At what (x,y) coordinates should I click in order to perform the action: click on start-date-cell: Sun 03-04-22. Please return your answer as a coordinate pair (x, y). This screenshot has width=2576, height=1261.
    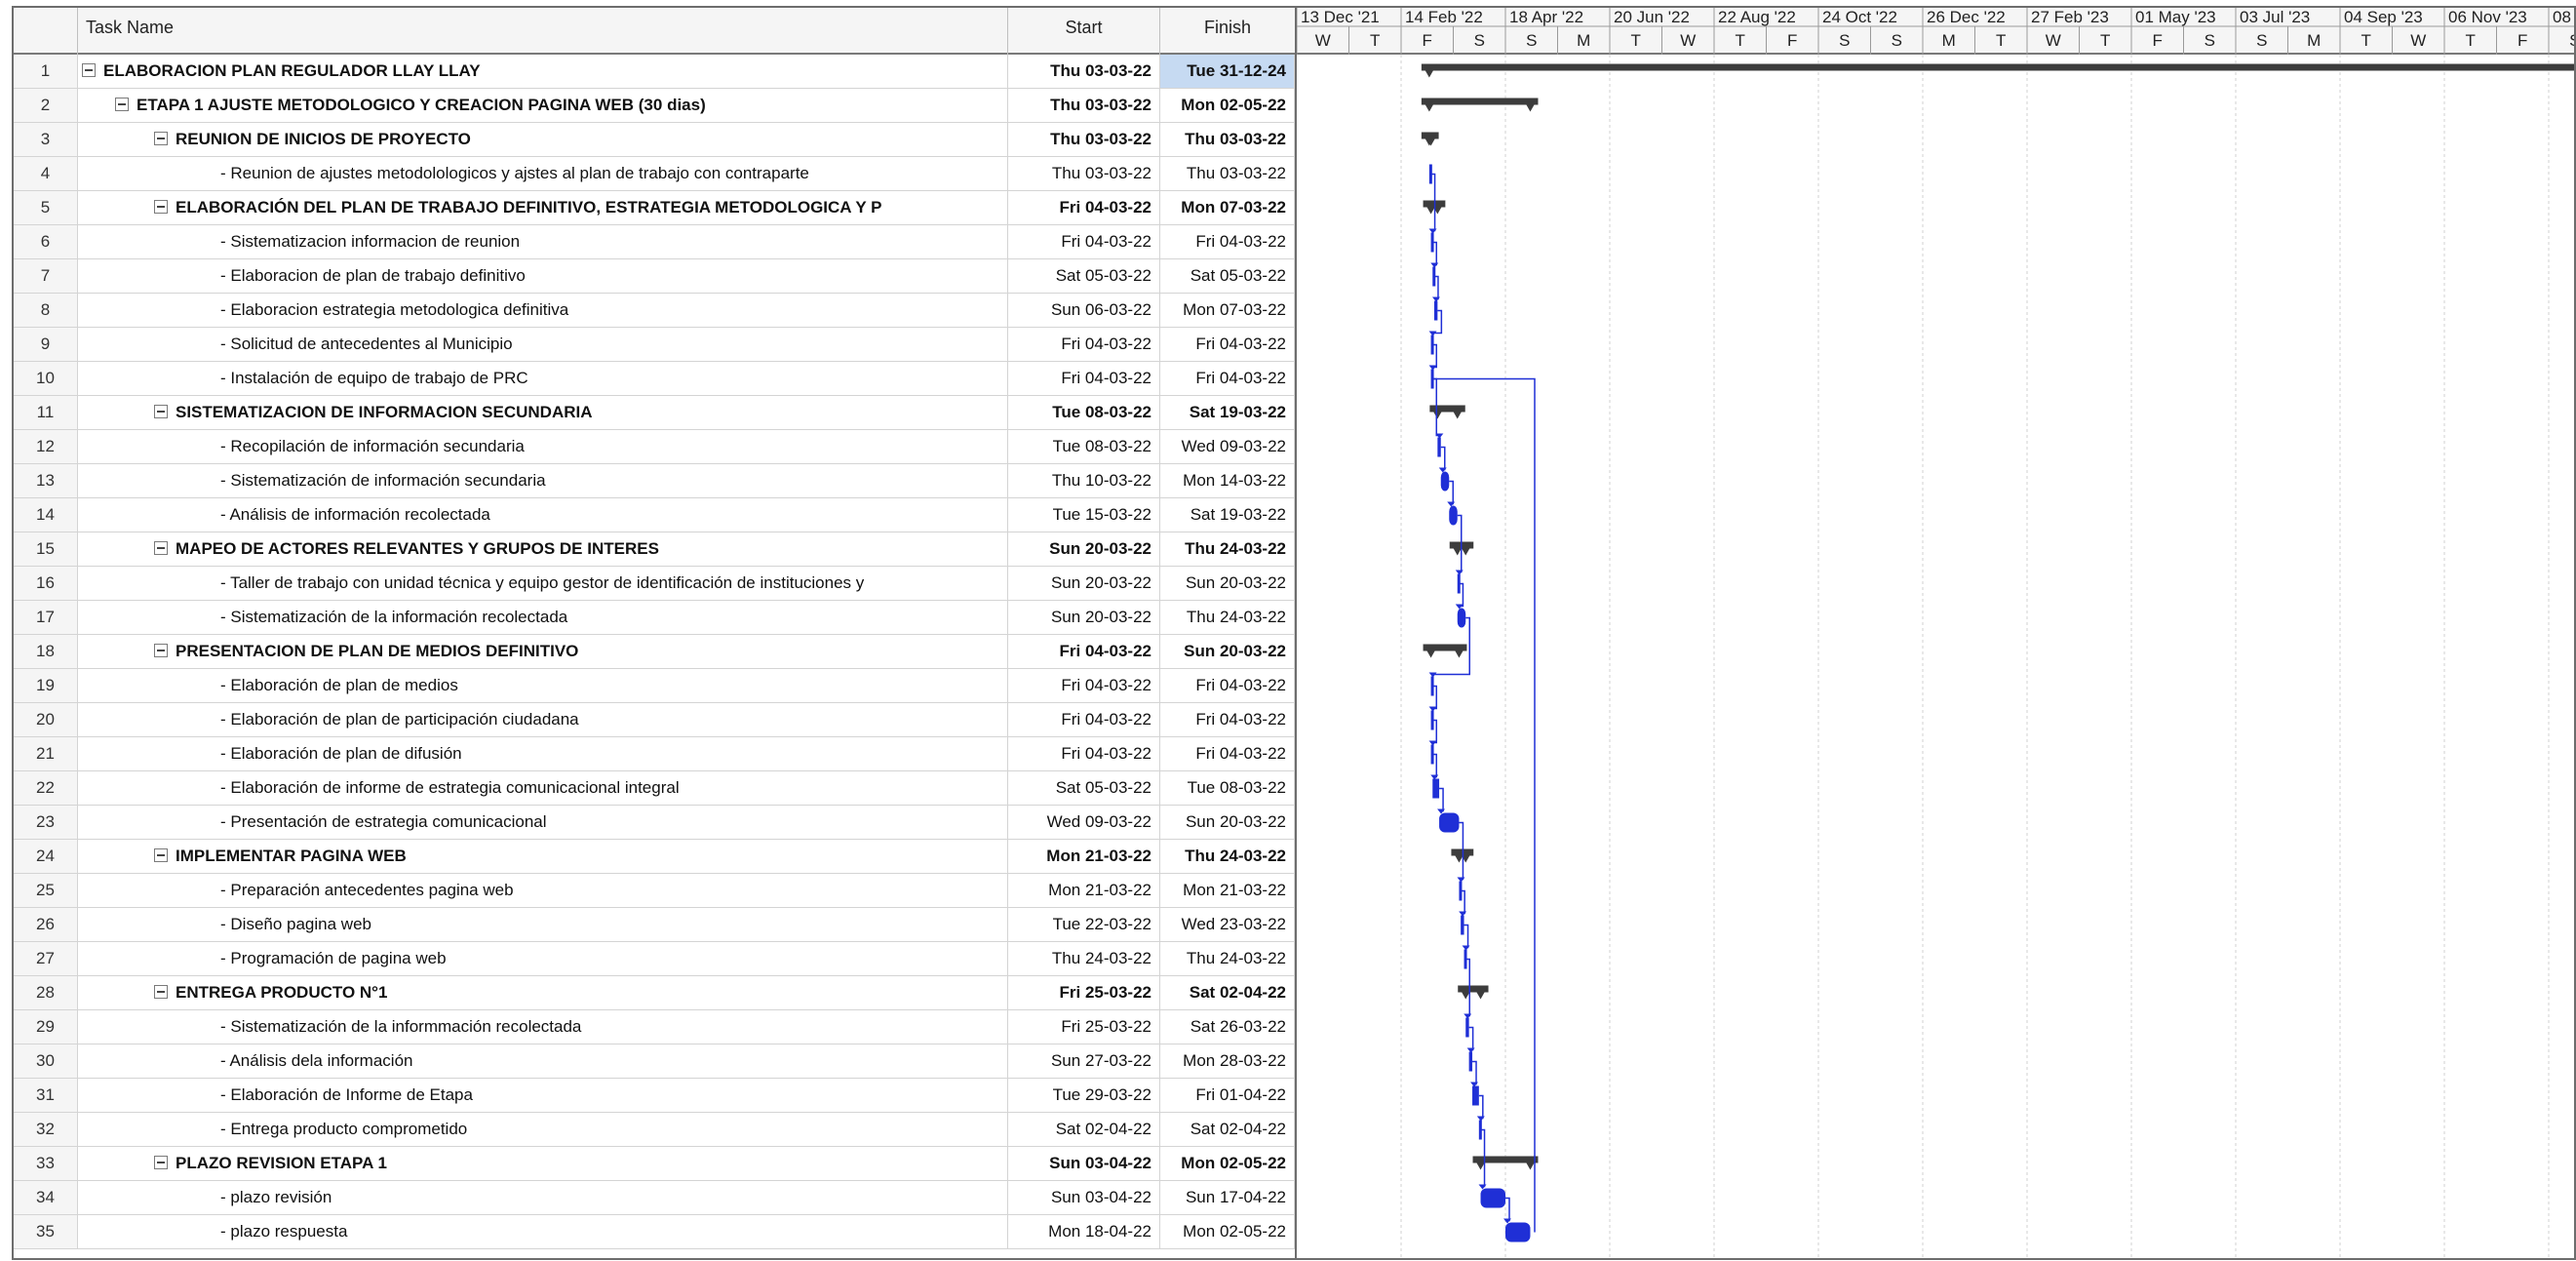
    Looking at the image, I should click on (1084, 1197).